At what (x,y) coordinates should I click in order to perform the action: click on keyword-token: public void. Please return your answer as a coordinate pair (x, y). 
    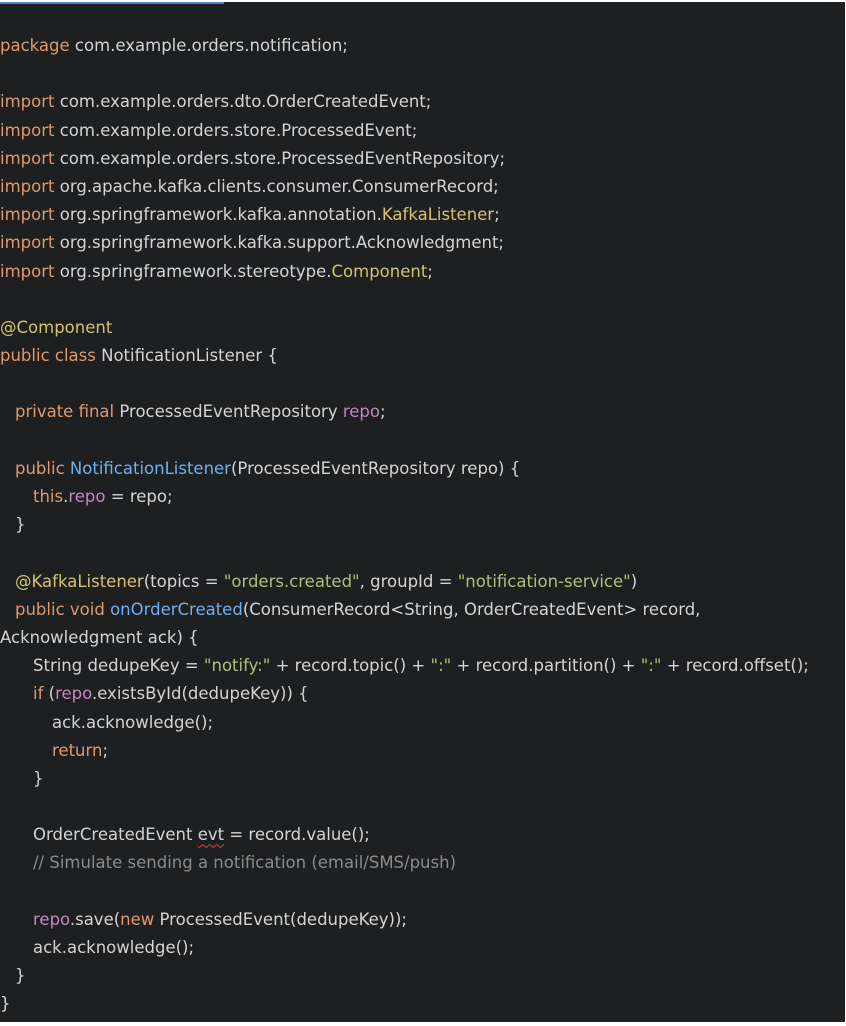
    Looking at the image, I should click on (60, 609).